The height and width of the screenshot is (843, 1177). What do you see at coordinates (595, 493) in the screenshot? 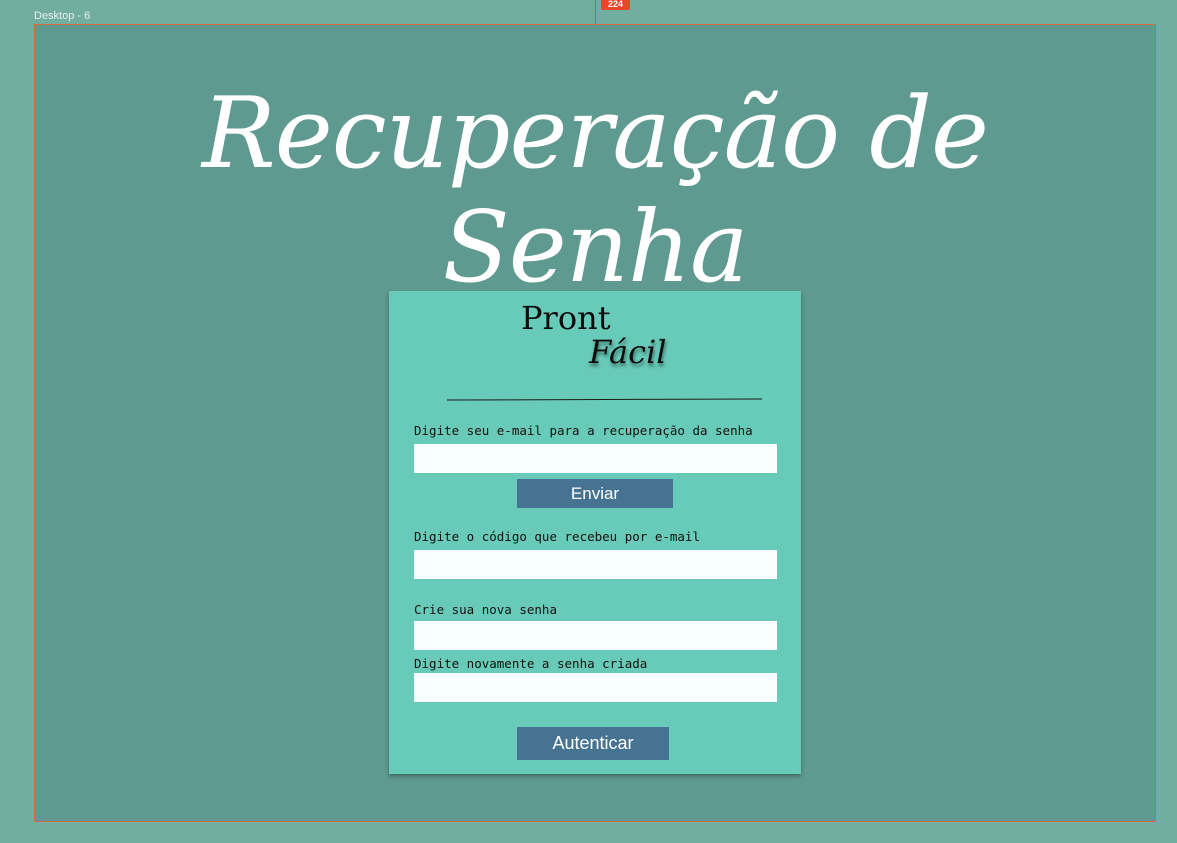
I see `send-button: Enviar` at bounding box center [595, 493].